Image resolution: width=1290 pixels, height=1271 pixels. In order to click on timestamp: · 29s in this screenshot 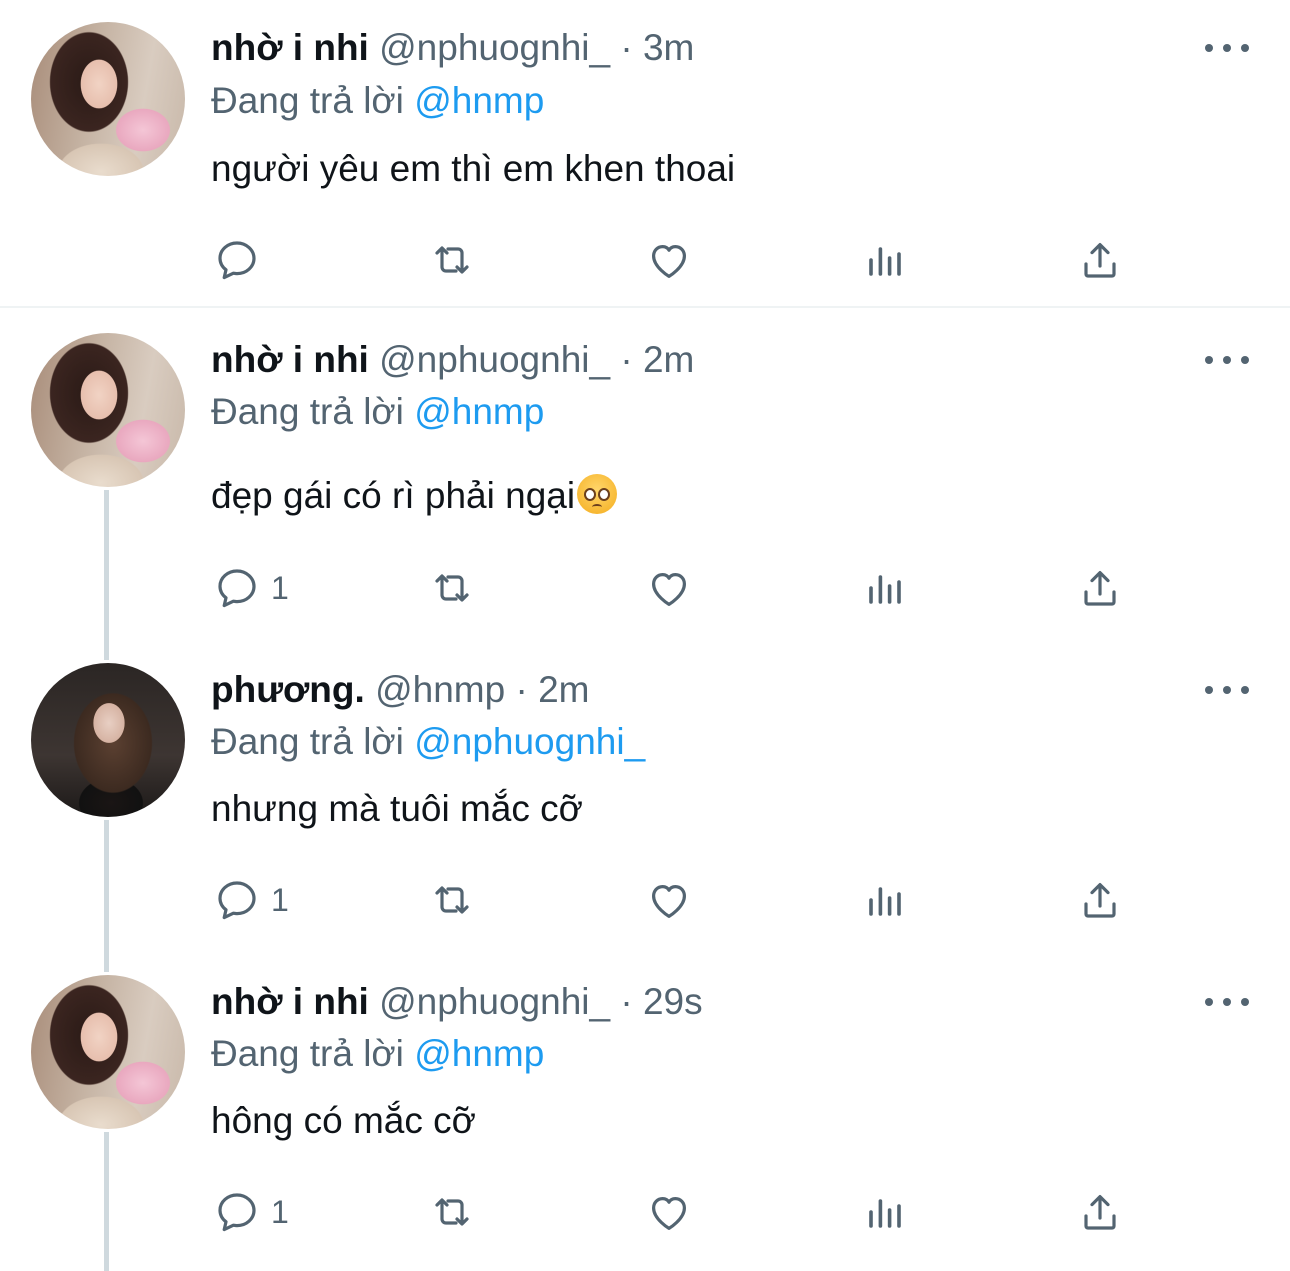, I will do `click(661, 1001)`.